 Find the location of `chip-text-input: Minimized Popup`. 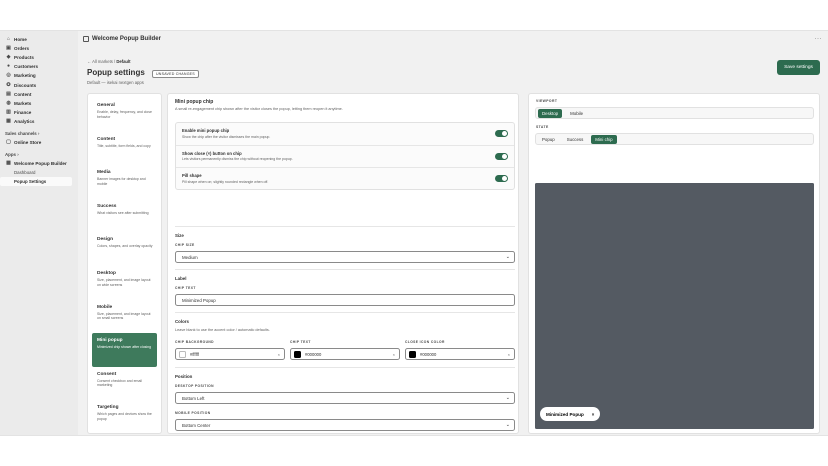

chip-text-input: Minimized Popup is located at coordinates (345, 300).